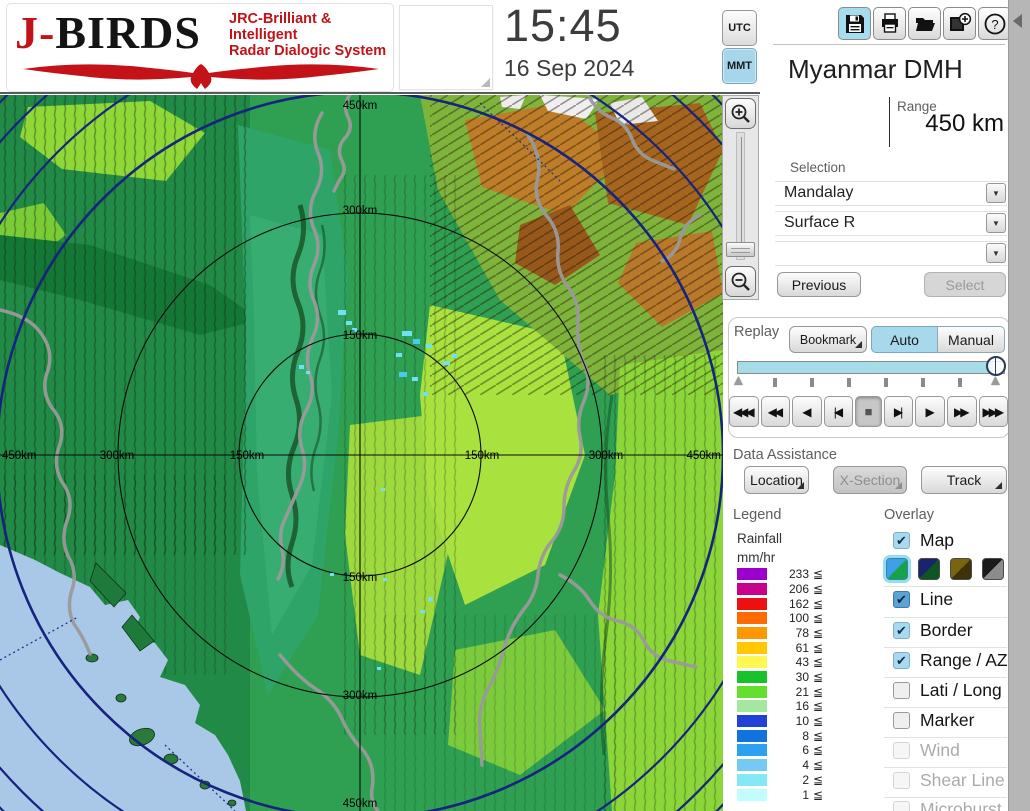 Image resolution: width=1030 pixels, height=811 pixels. Describe the element at coordinates (901, 660) in the screenshot. I see `range-az-checkbox: ✔` at that location.